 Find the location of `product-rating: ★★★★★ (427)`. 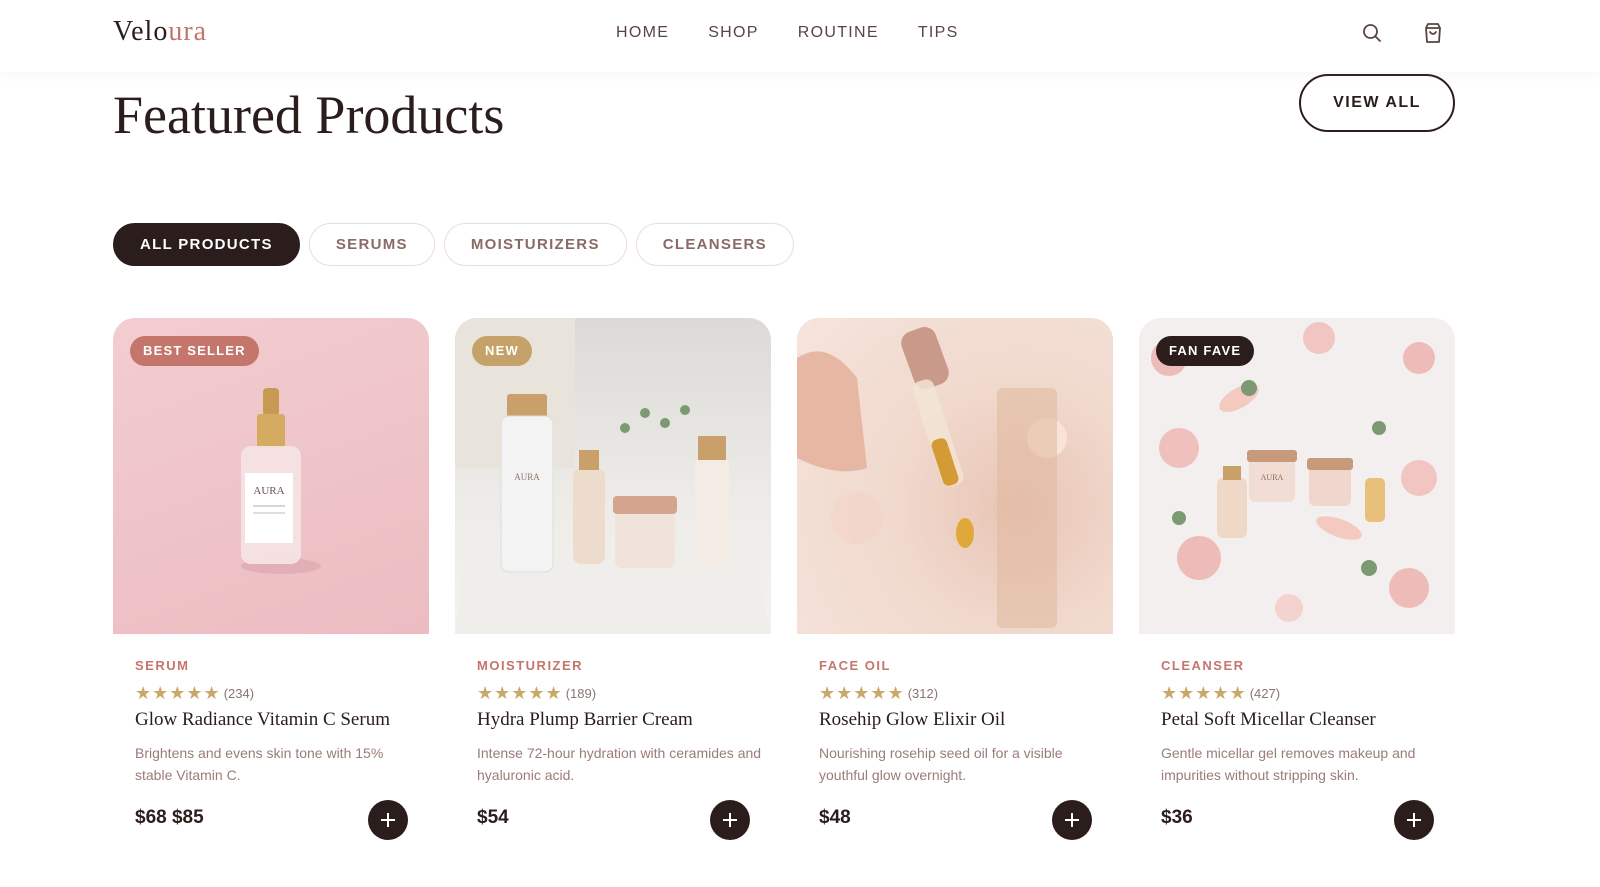

product-rating: ★★★★★ (427) is located at coordinates (1220, 693).